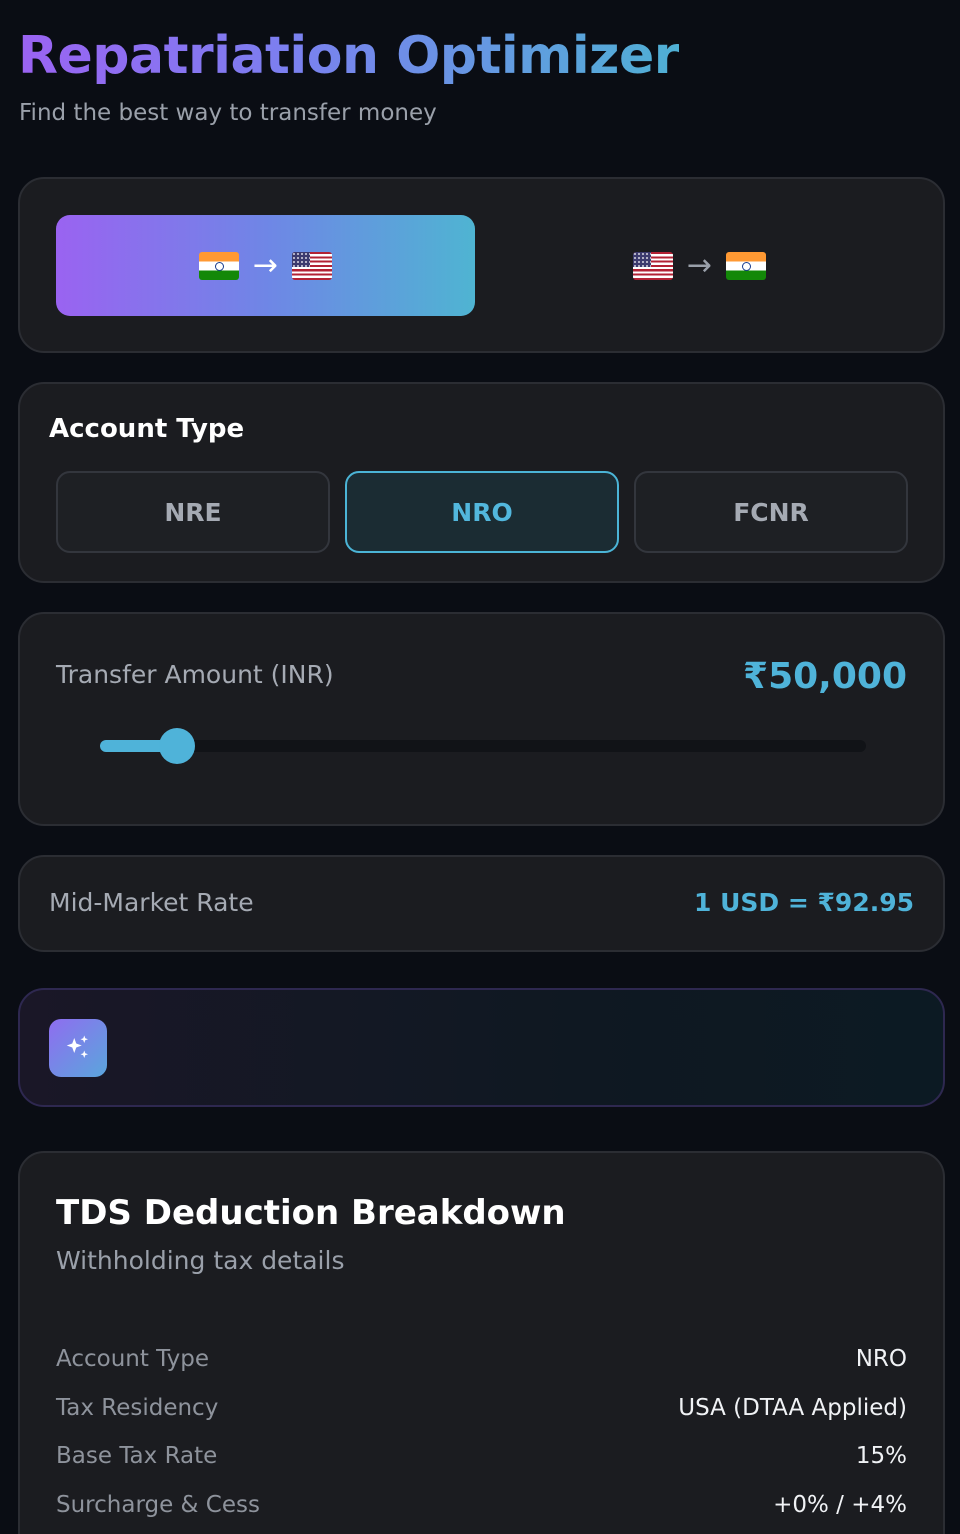 The width and height of the screenshot is (960, 1534). What do you see at coordinates (311, 1213) in the screenshot?
I see `tds-title: TDS Deduction Breakdown` at bounding box center [311, 1213].